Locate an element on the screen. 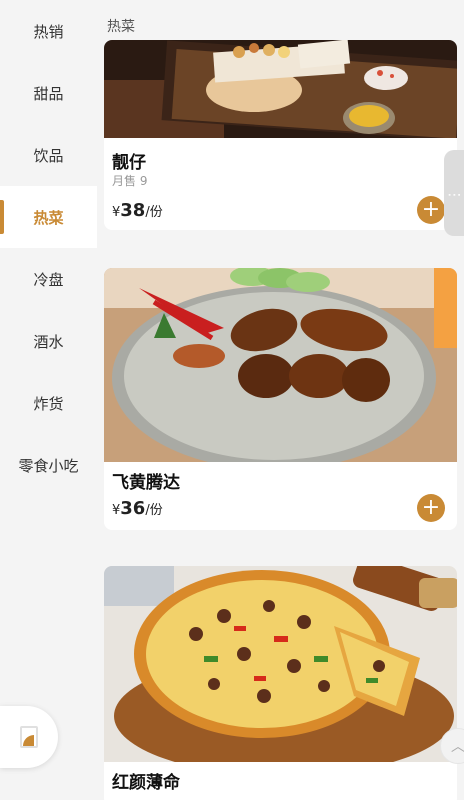  sidebar-item-label: 热菜 is located at coordinates (48, 217).